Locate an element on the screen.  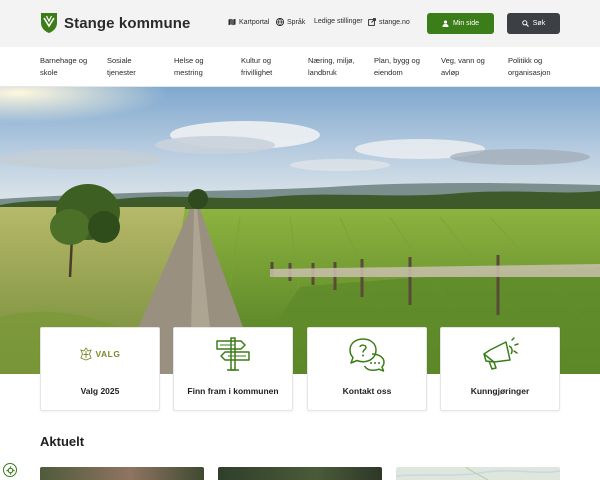
chat-bubbles-icon is located at coordinates (367, 355).